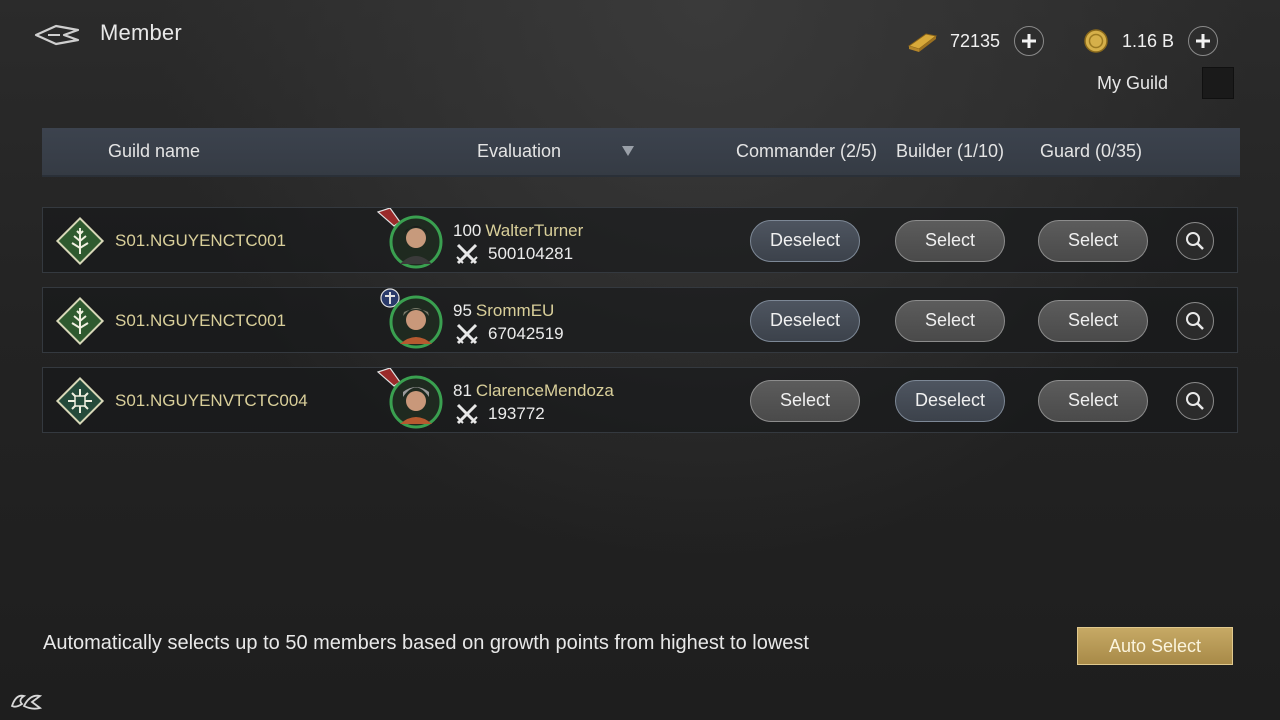  Describe the element at coordinates (922, 42) in the screenshot. I see `gold-bar-icon` at that location.